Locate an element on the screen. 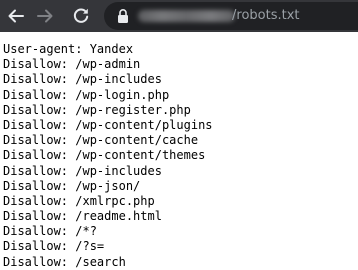  text-line: Disallow: /wp-login.php is located at coordinates (86, 94).